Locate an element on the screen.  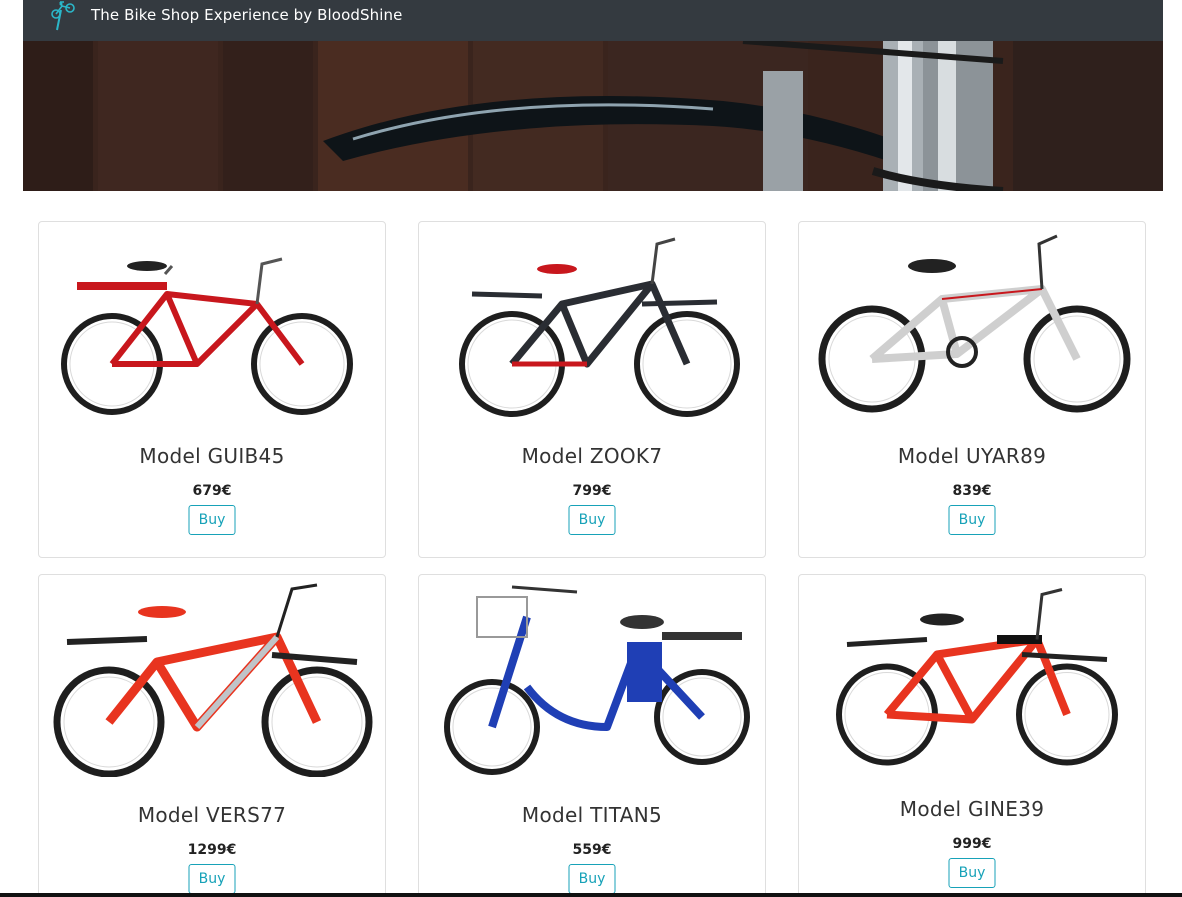
product-price: 679€ is located at coordinates (212, 491).